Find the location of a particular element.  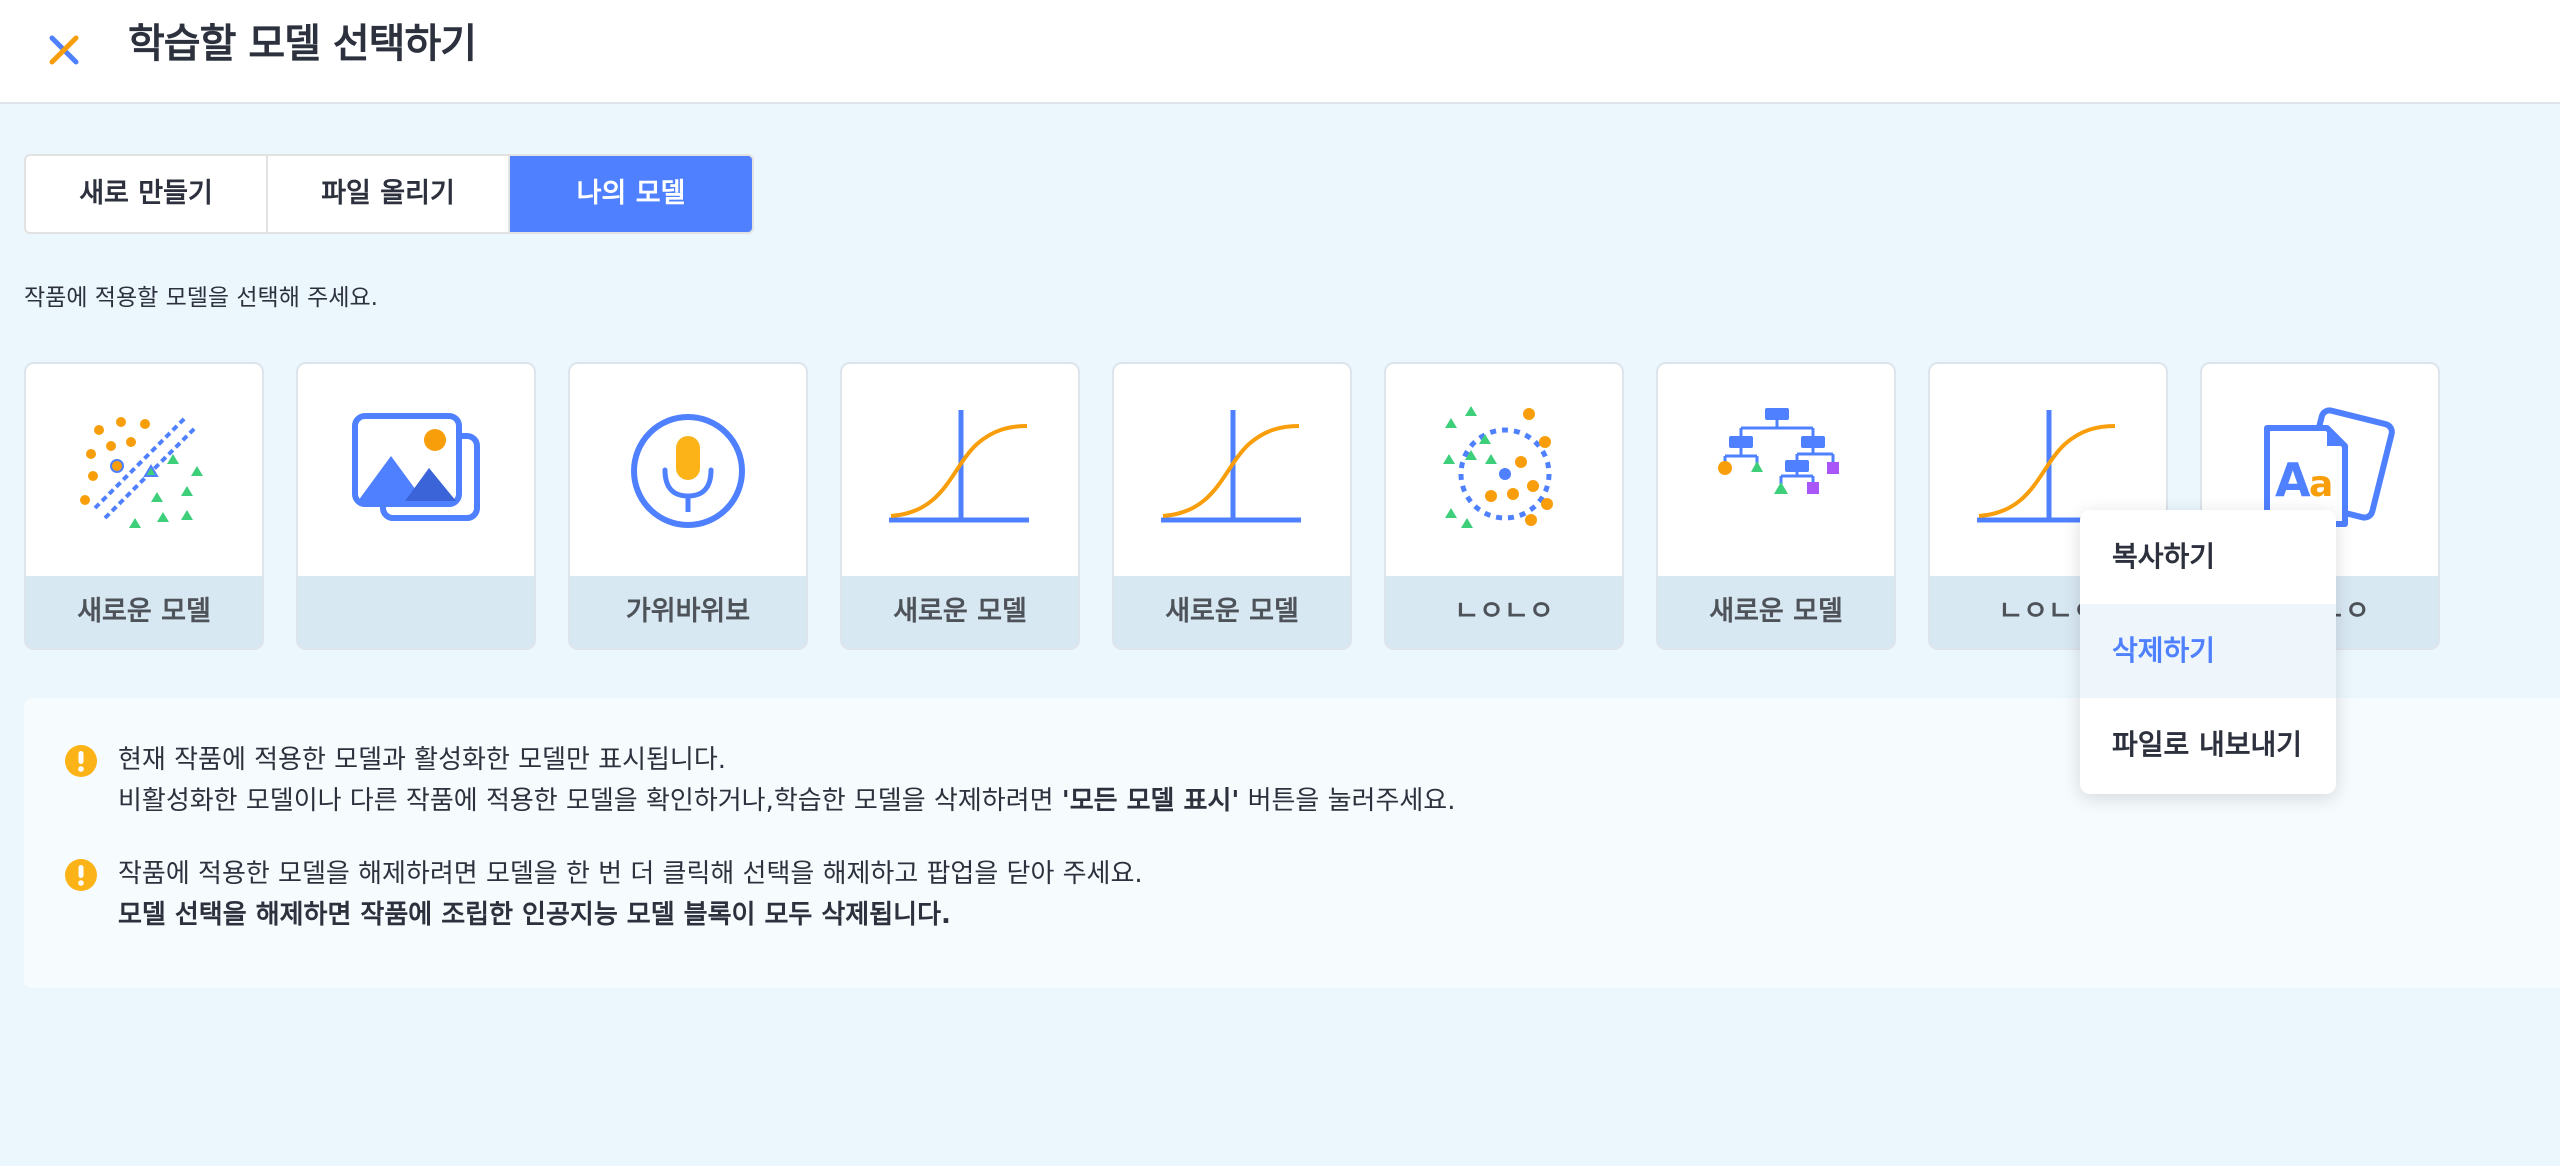

model-card: 가위바위보 is located at coordinates (688, 506).